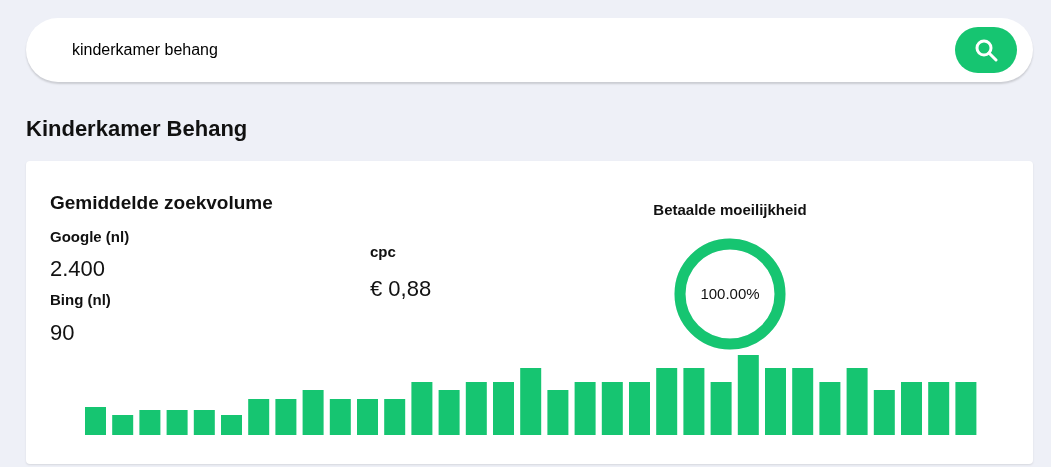 The height and width of the screenshot is (467, 1051). Describe the element at coordinates (730, 293) in the screenshot. I see `difficulty-reading: 100.00%` at that location.